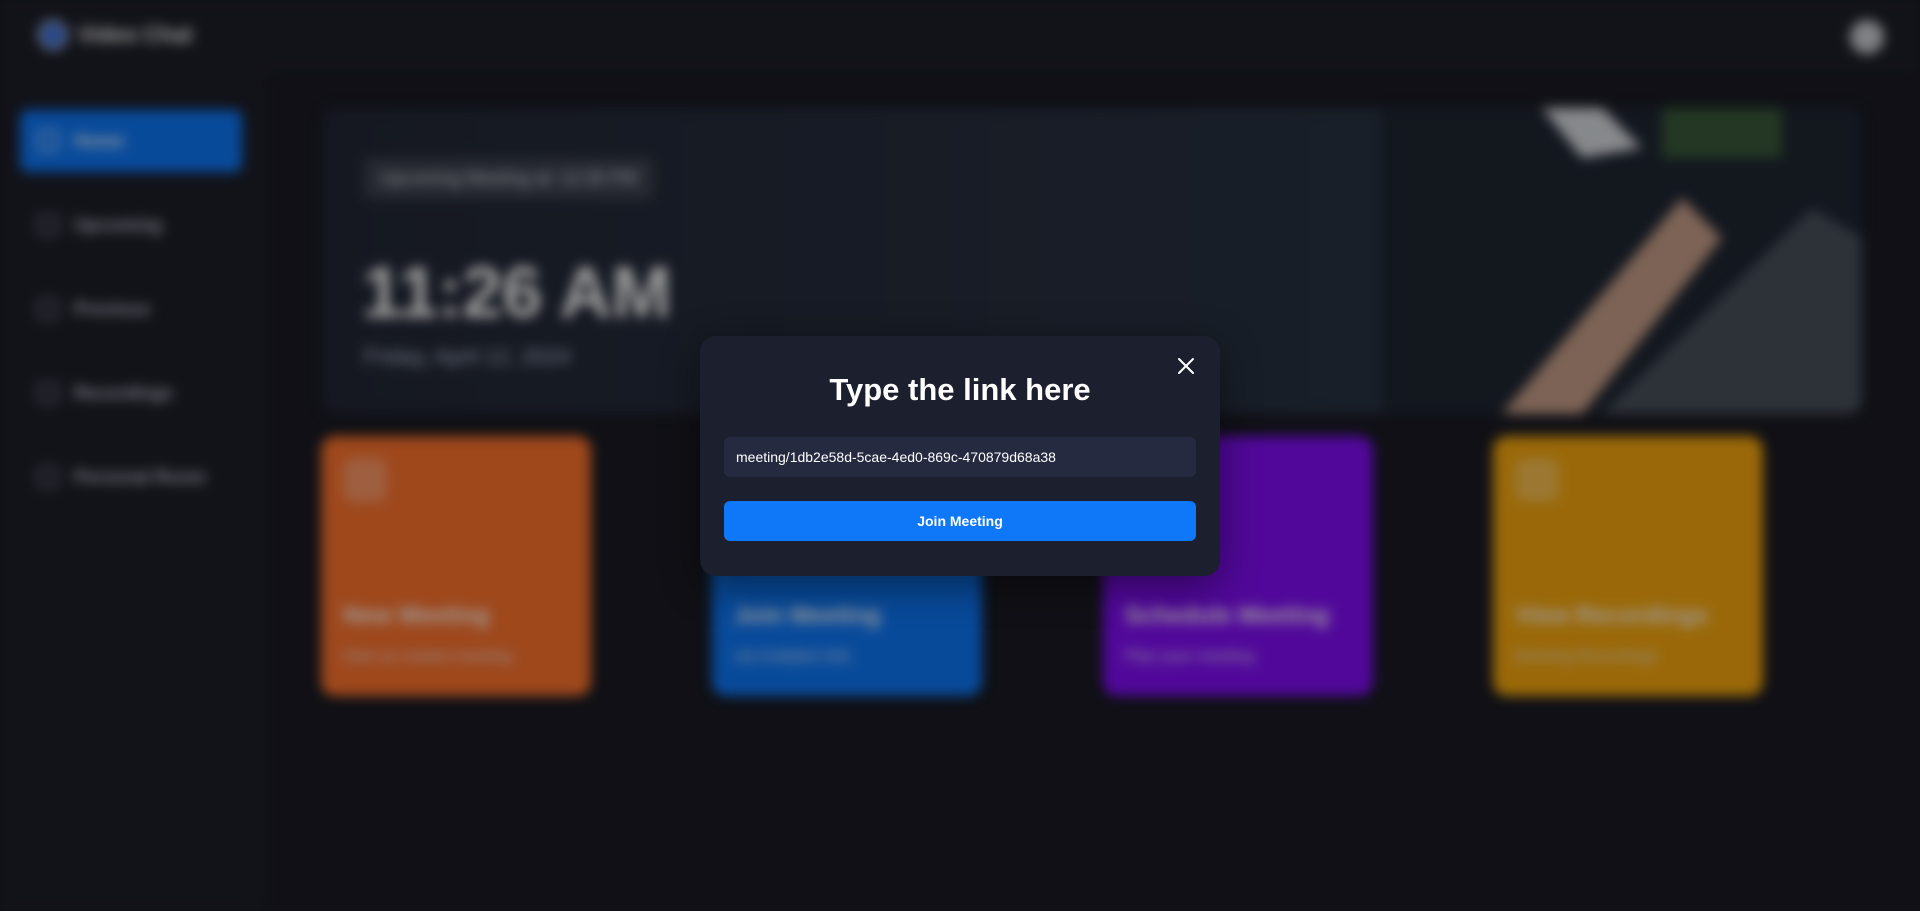  Describe the element at coordinates (960, 389) in the screenshot. I see `dialog-title: Type the link here` at that location.